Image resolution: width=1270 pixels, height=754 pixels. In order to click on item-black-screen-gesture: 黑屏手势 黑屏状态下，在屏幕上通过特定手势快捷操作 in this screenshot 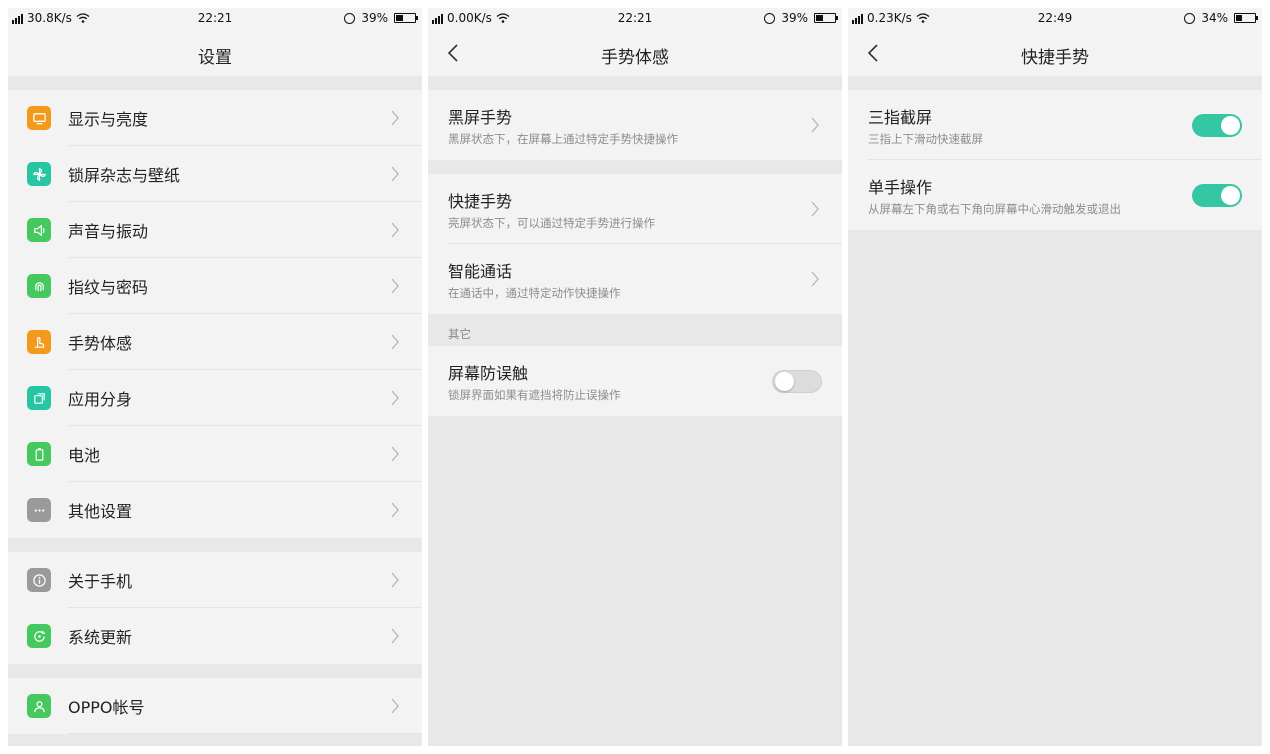, I will do `click(635, 125)`.